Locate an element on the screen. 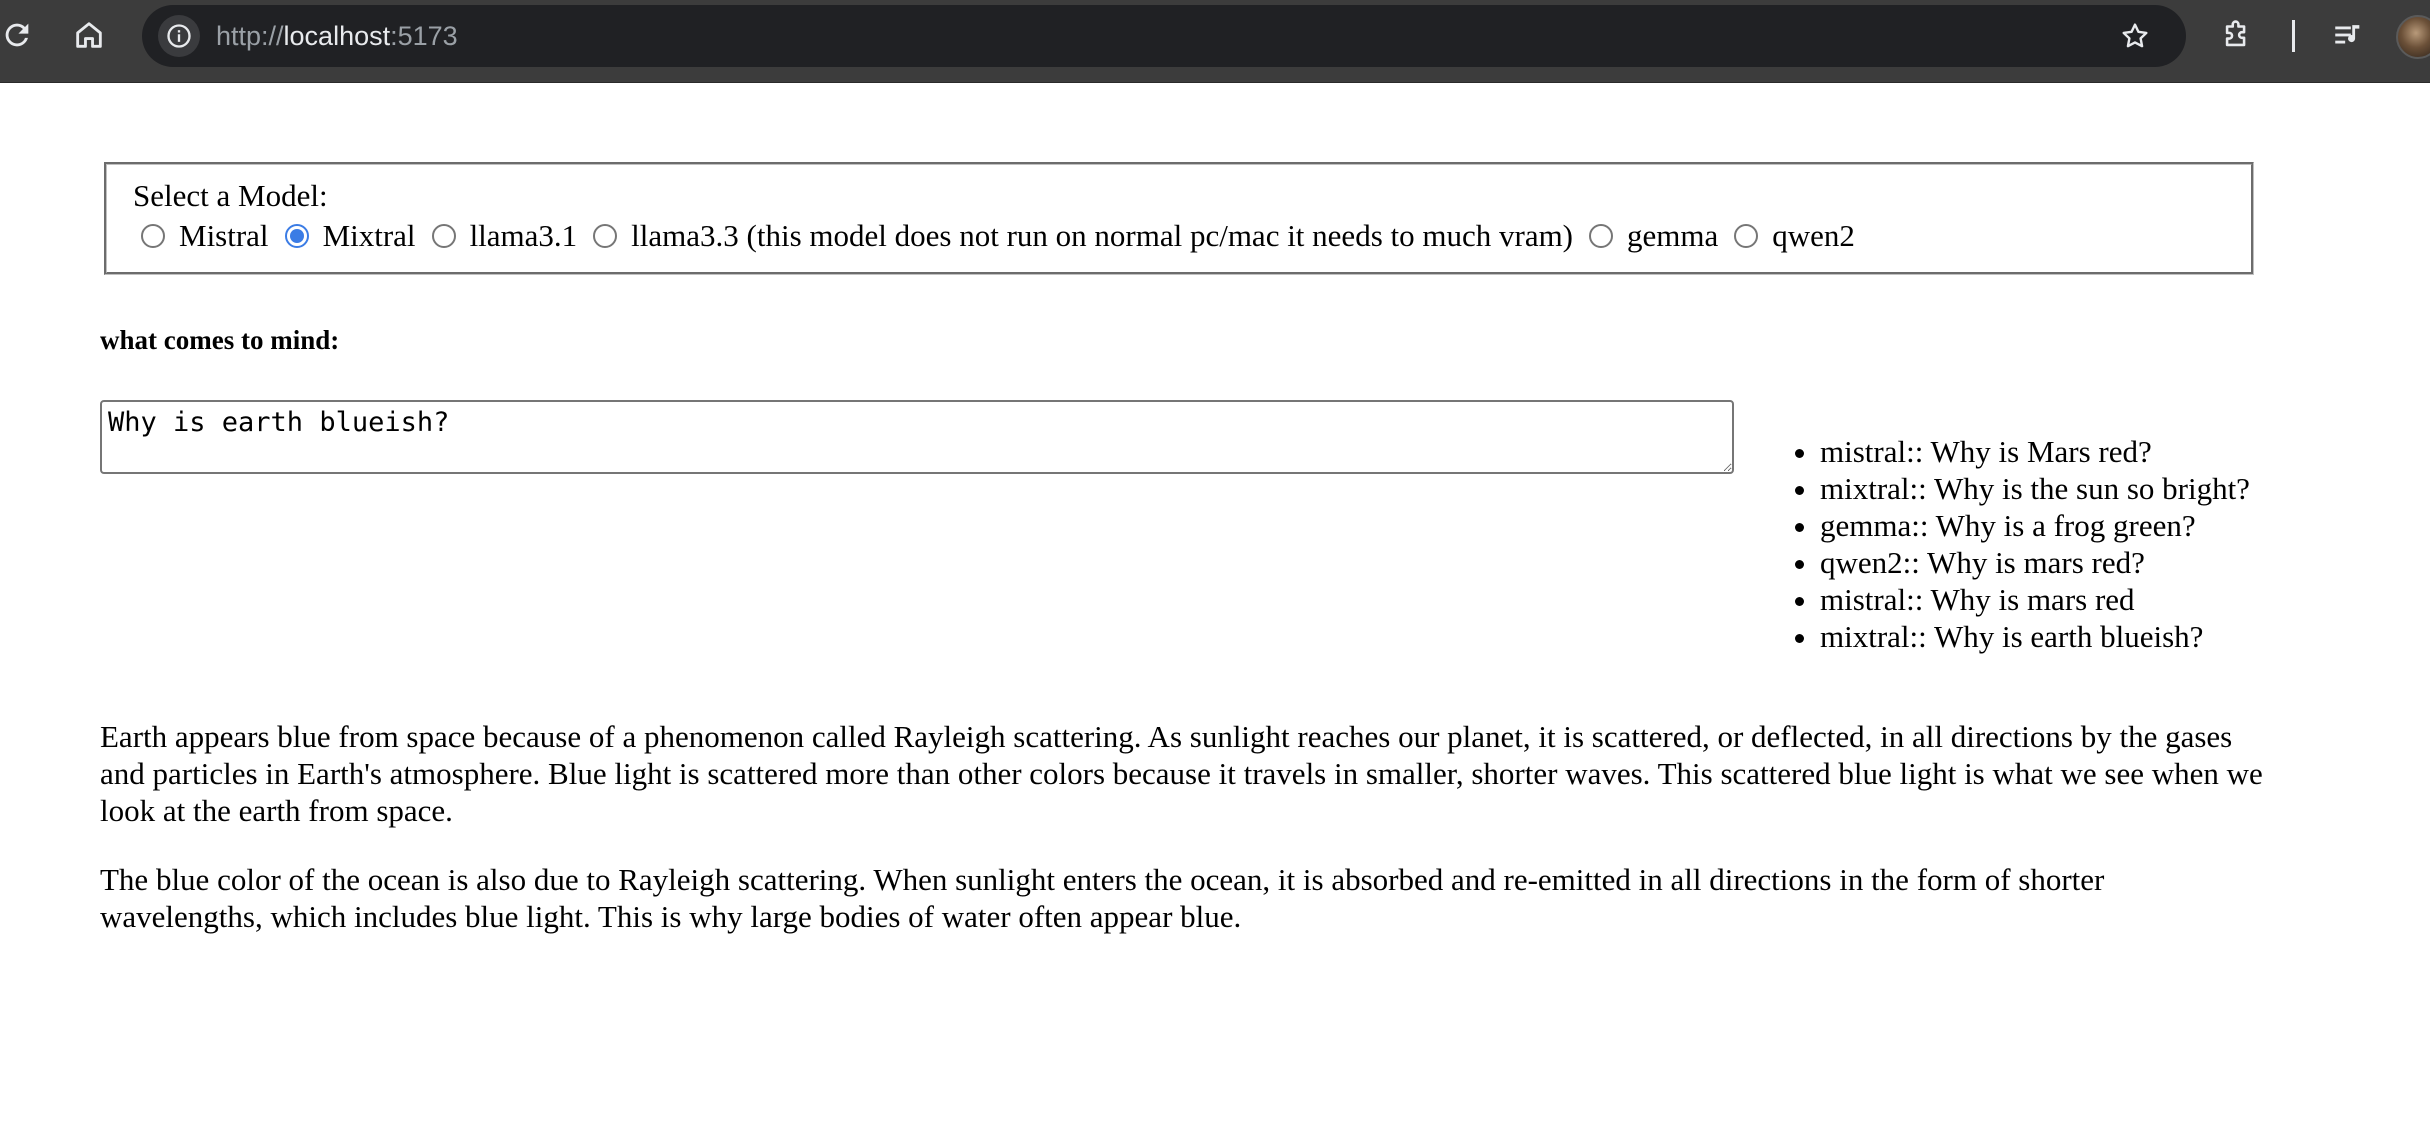  info-icon is located at coordinates (179, 36).